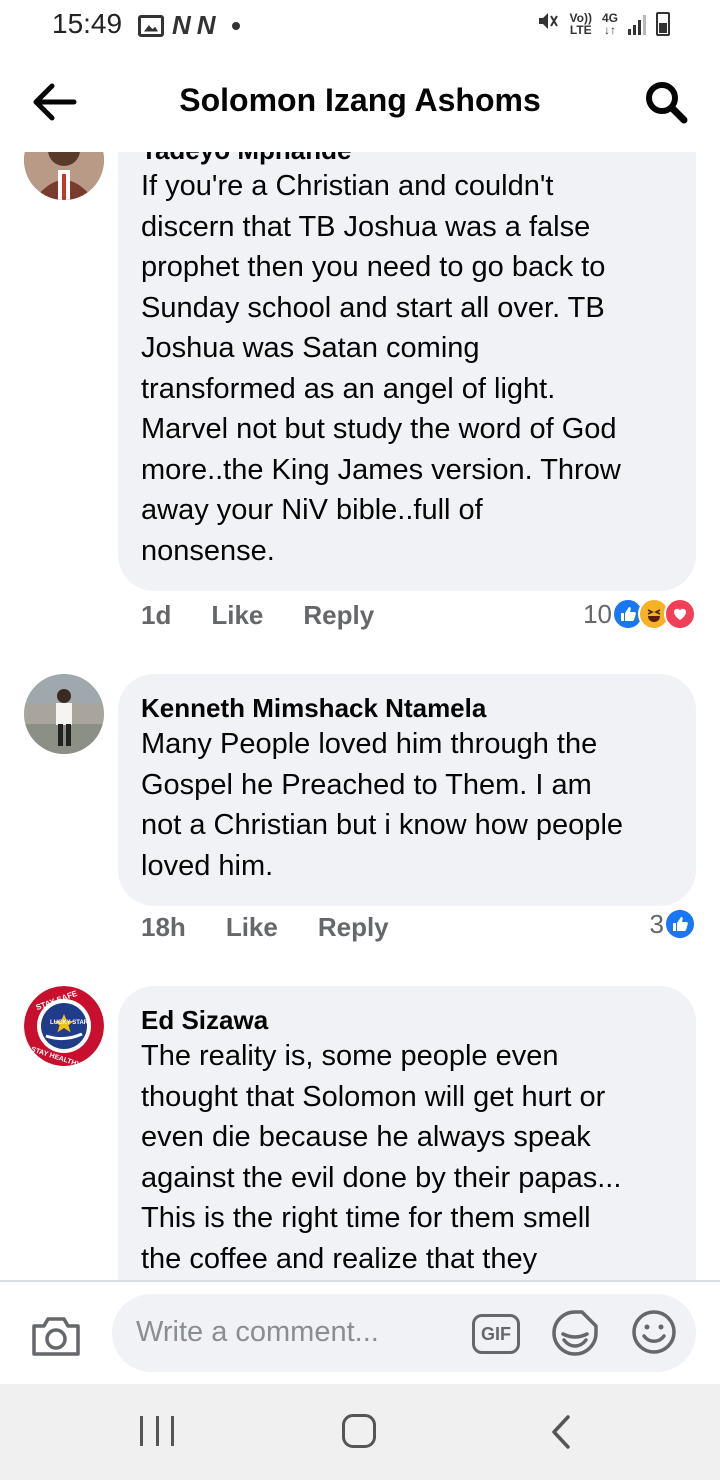 The height and width of the screenshot is (1480, 720). Describe the element at coordinates (87, 23) in the screenshot. I see `status-time: 15:49` at that location.